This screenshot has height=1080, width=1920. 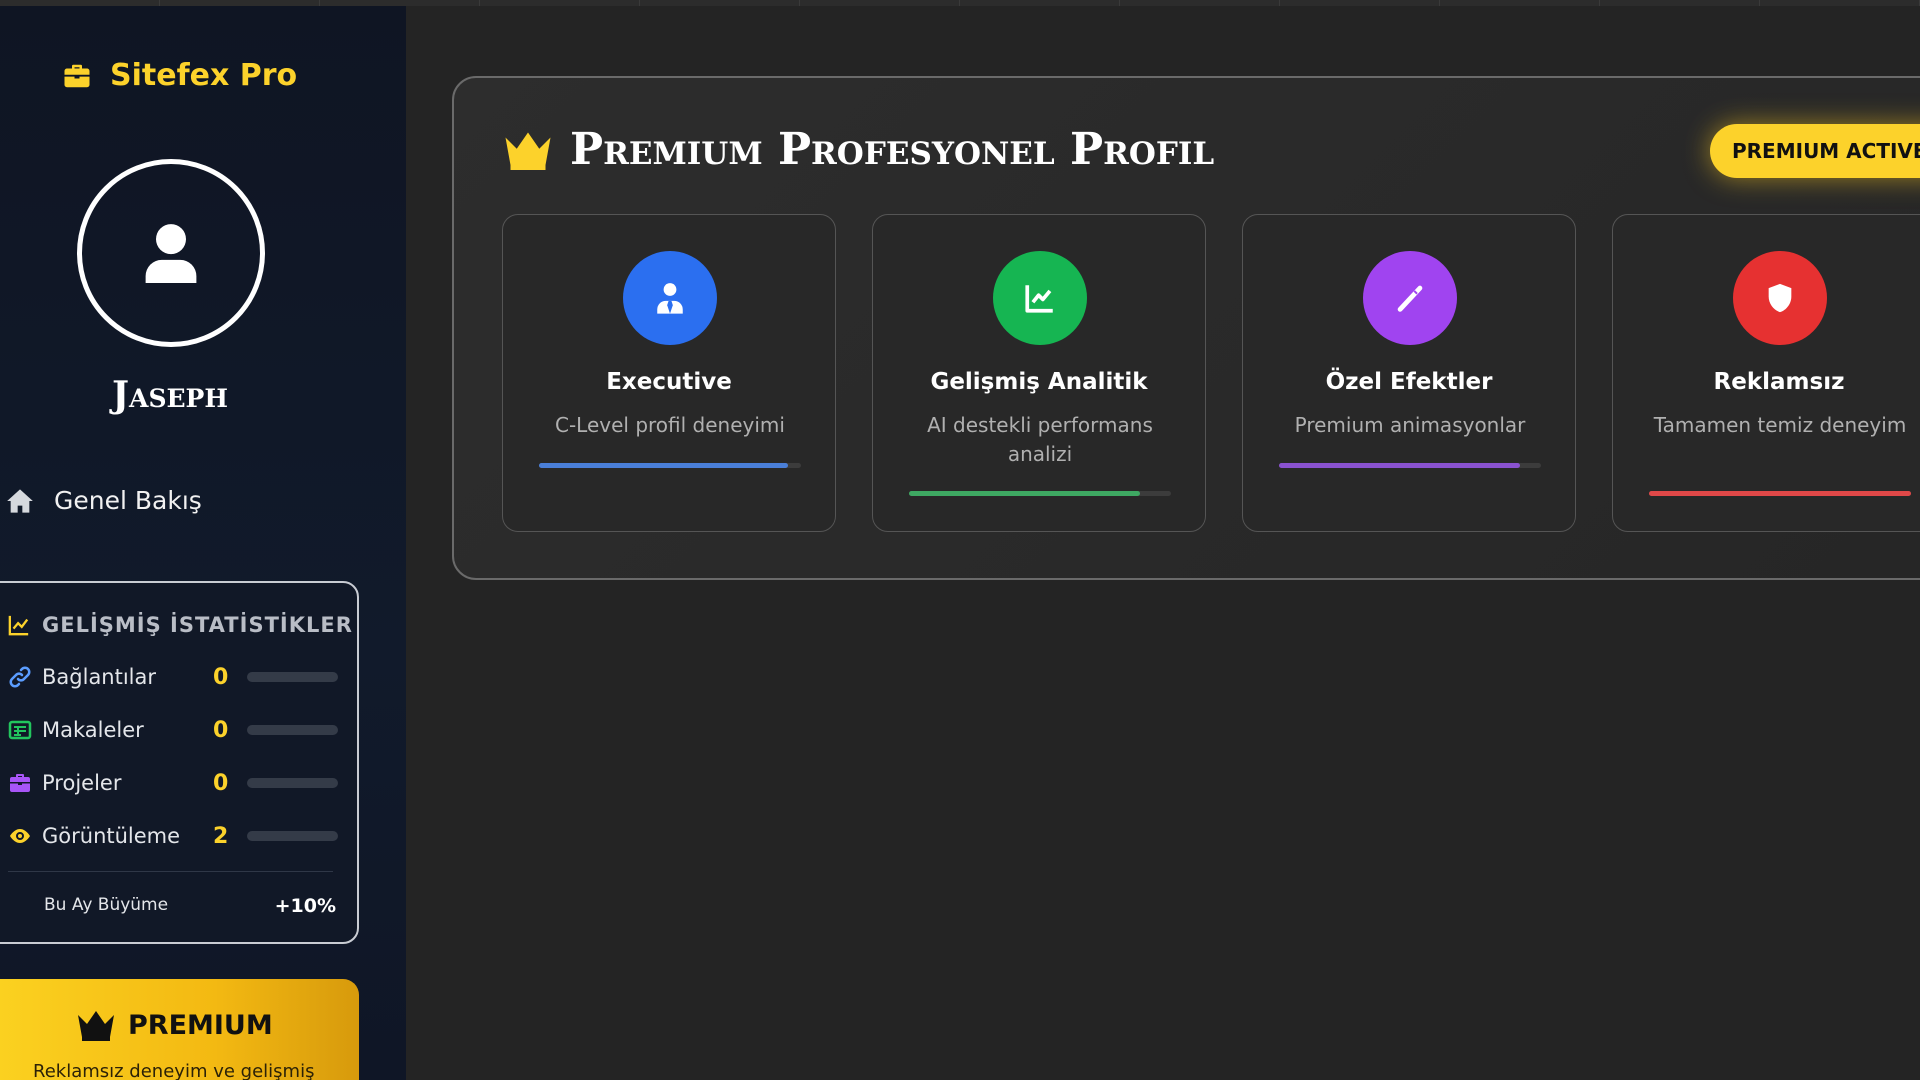 What do you see at coordinates (170, 395) in the screenshot?
I see `username: Jaseph` at bounding box center [170, 395].